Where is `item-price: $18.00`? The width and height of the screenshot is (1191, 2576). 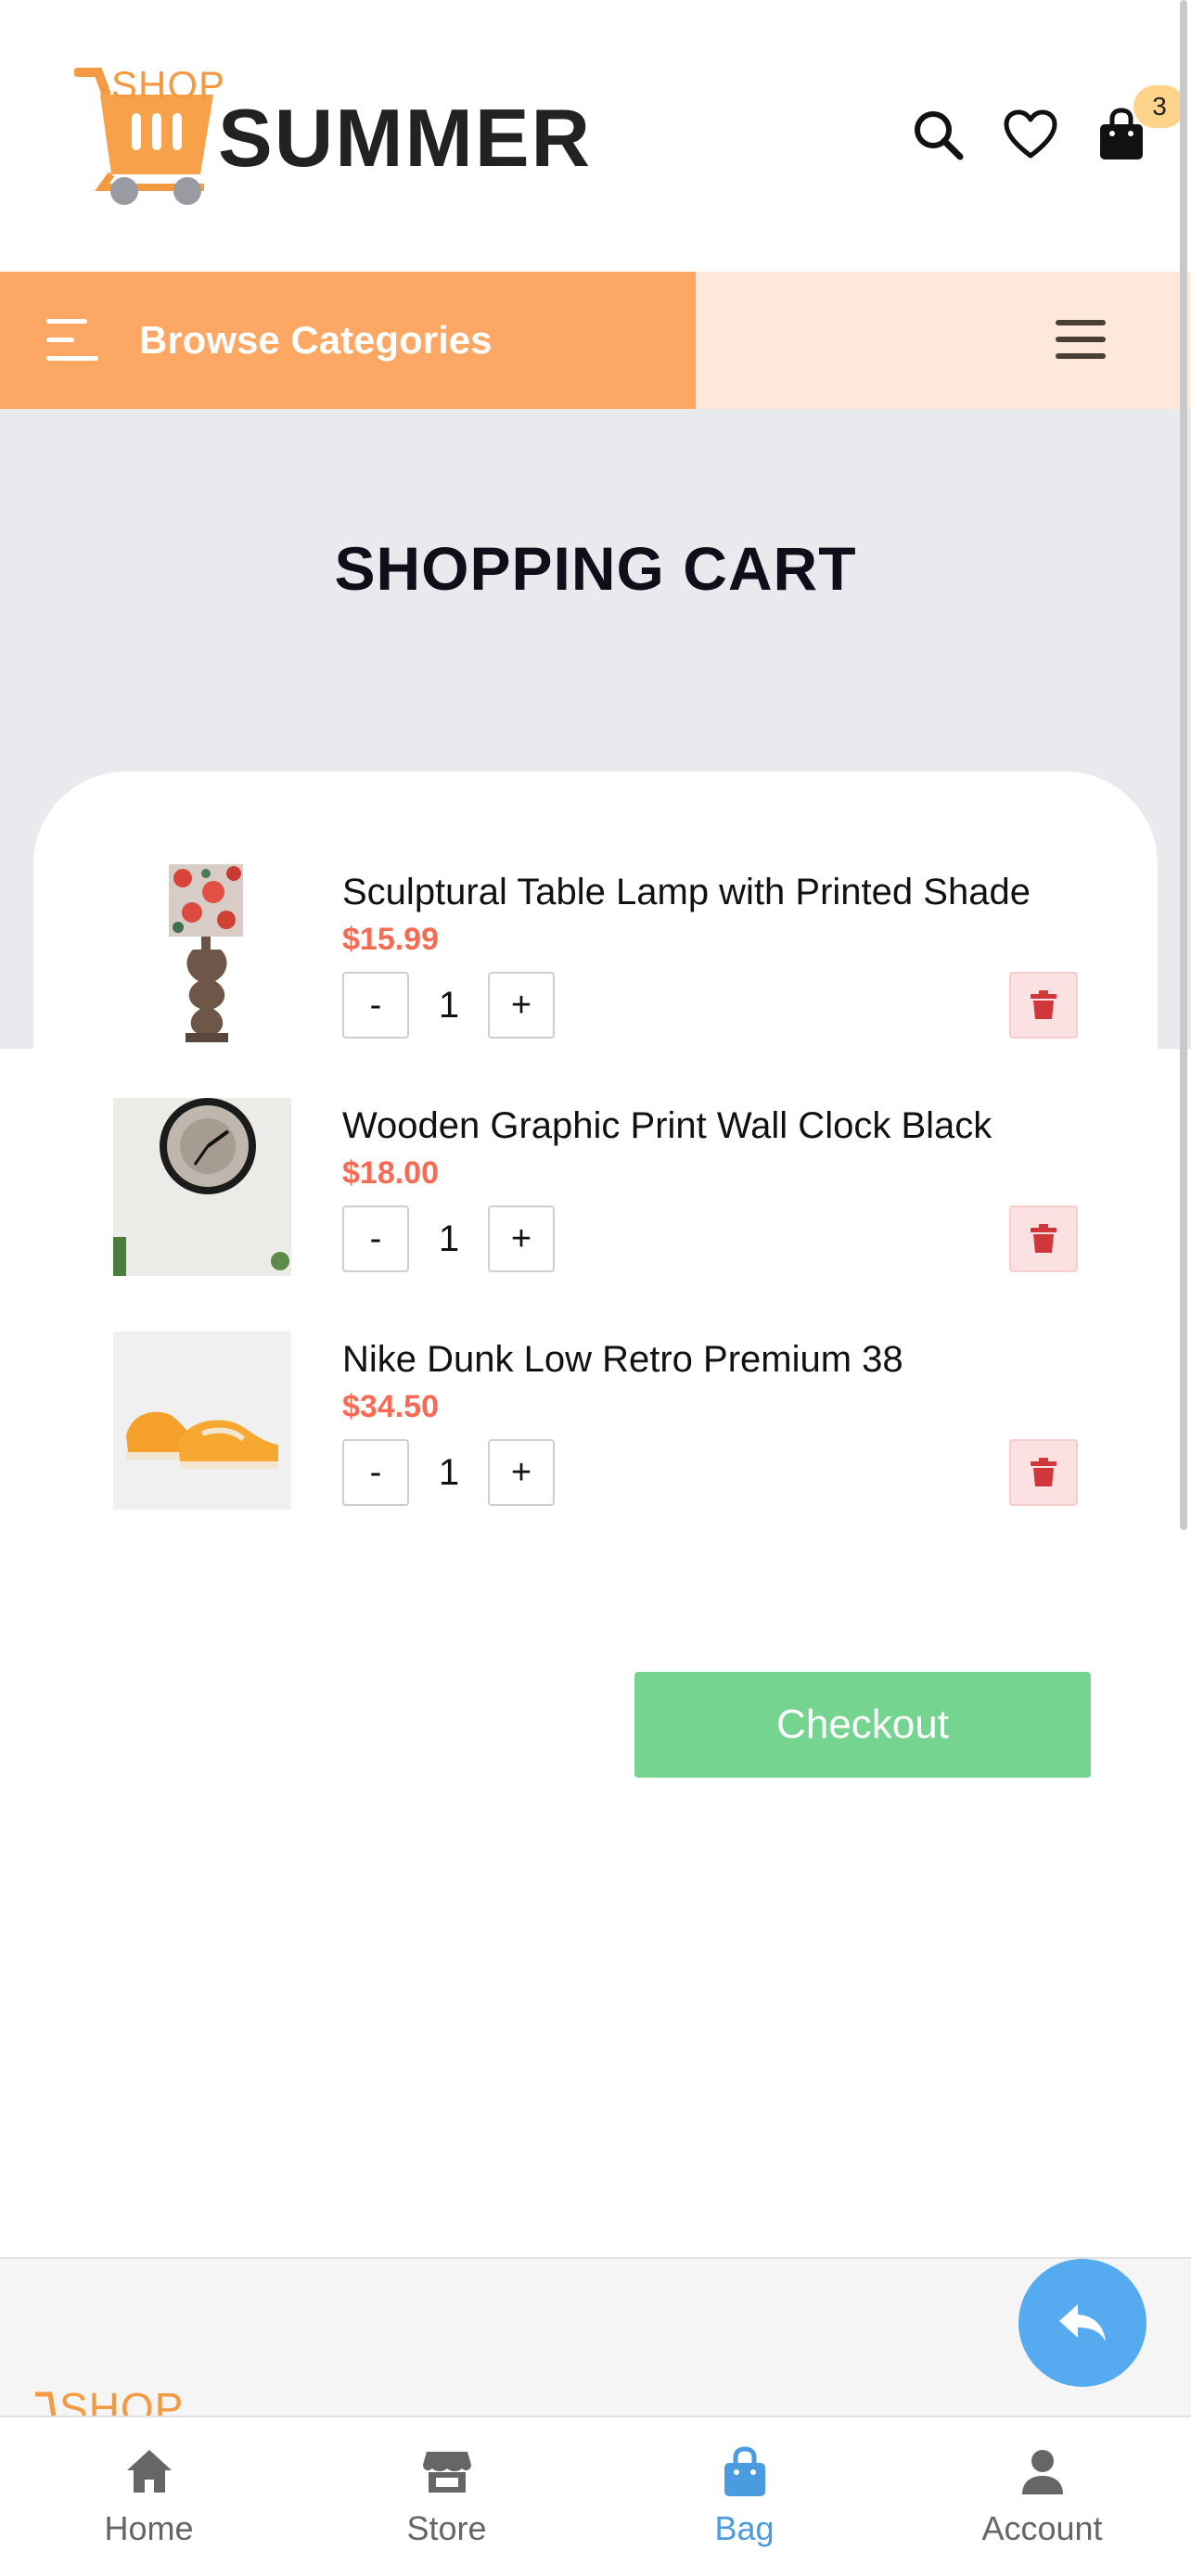
item-price: $18.00 is located at coordinates (390, 1173).